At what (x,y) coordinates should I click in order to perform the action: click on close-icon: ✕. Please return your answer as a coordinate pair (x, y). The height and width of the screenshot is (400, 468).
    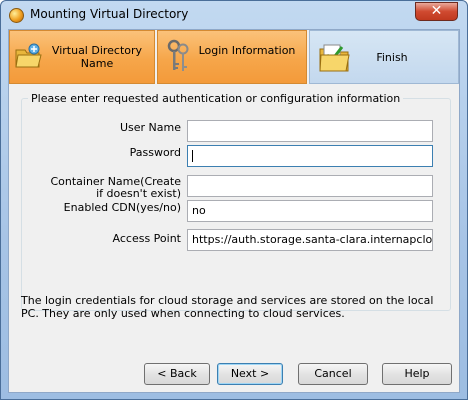
    Looking at the image, I should click on (436, 11).